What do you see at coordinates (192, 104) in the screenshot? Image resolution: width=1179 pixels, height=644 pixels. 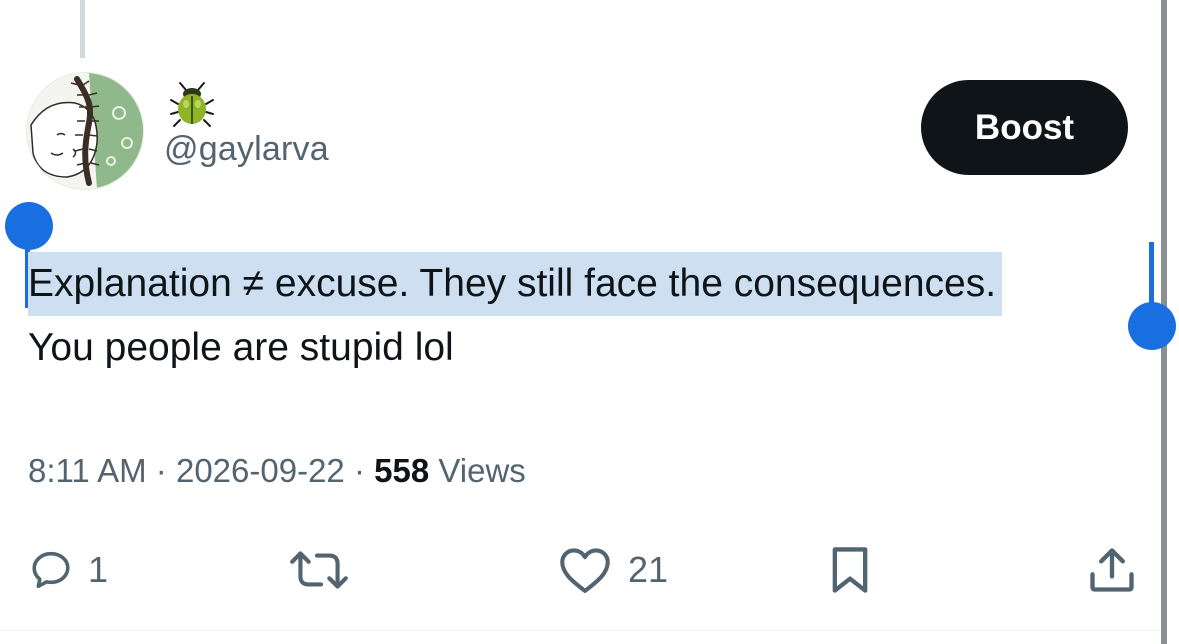 I see `display-name-beetle-icon` at bounding box center [192, 104].